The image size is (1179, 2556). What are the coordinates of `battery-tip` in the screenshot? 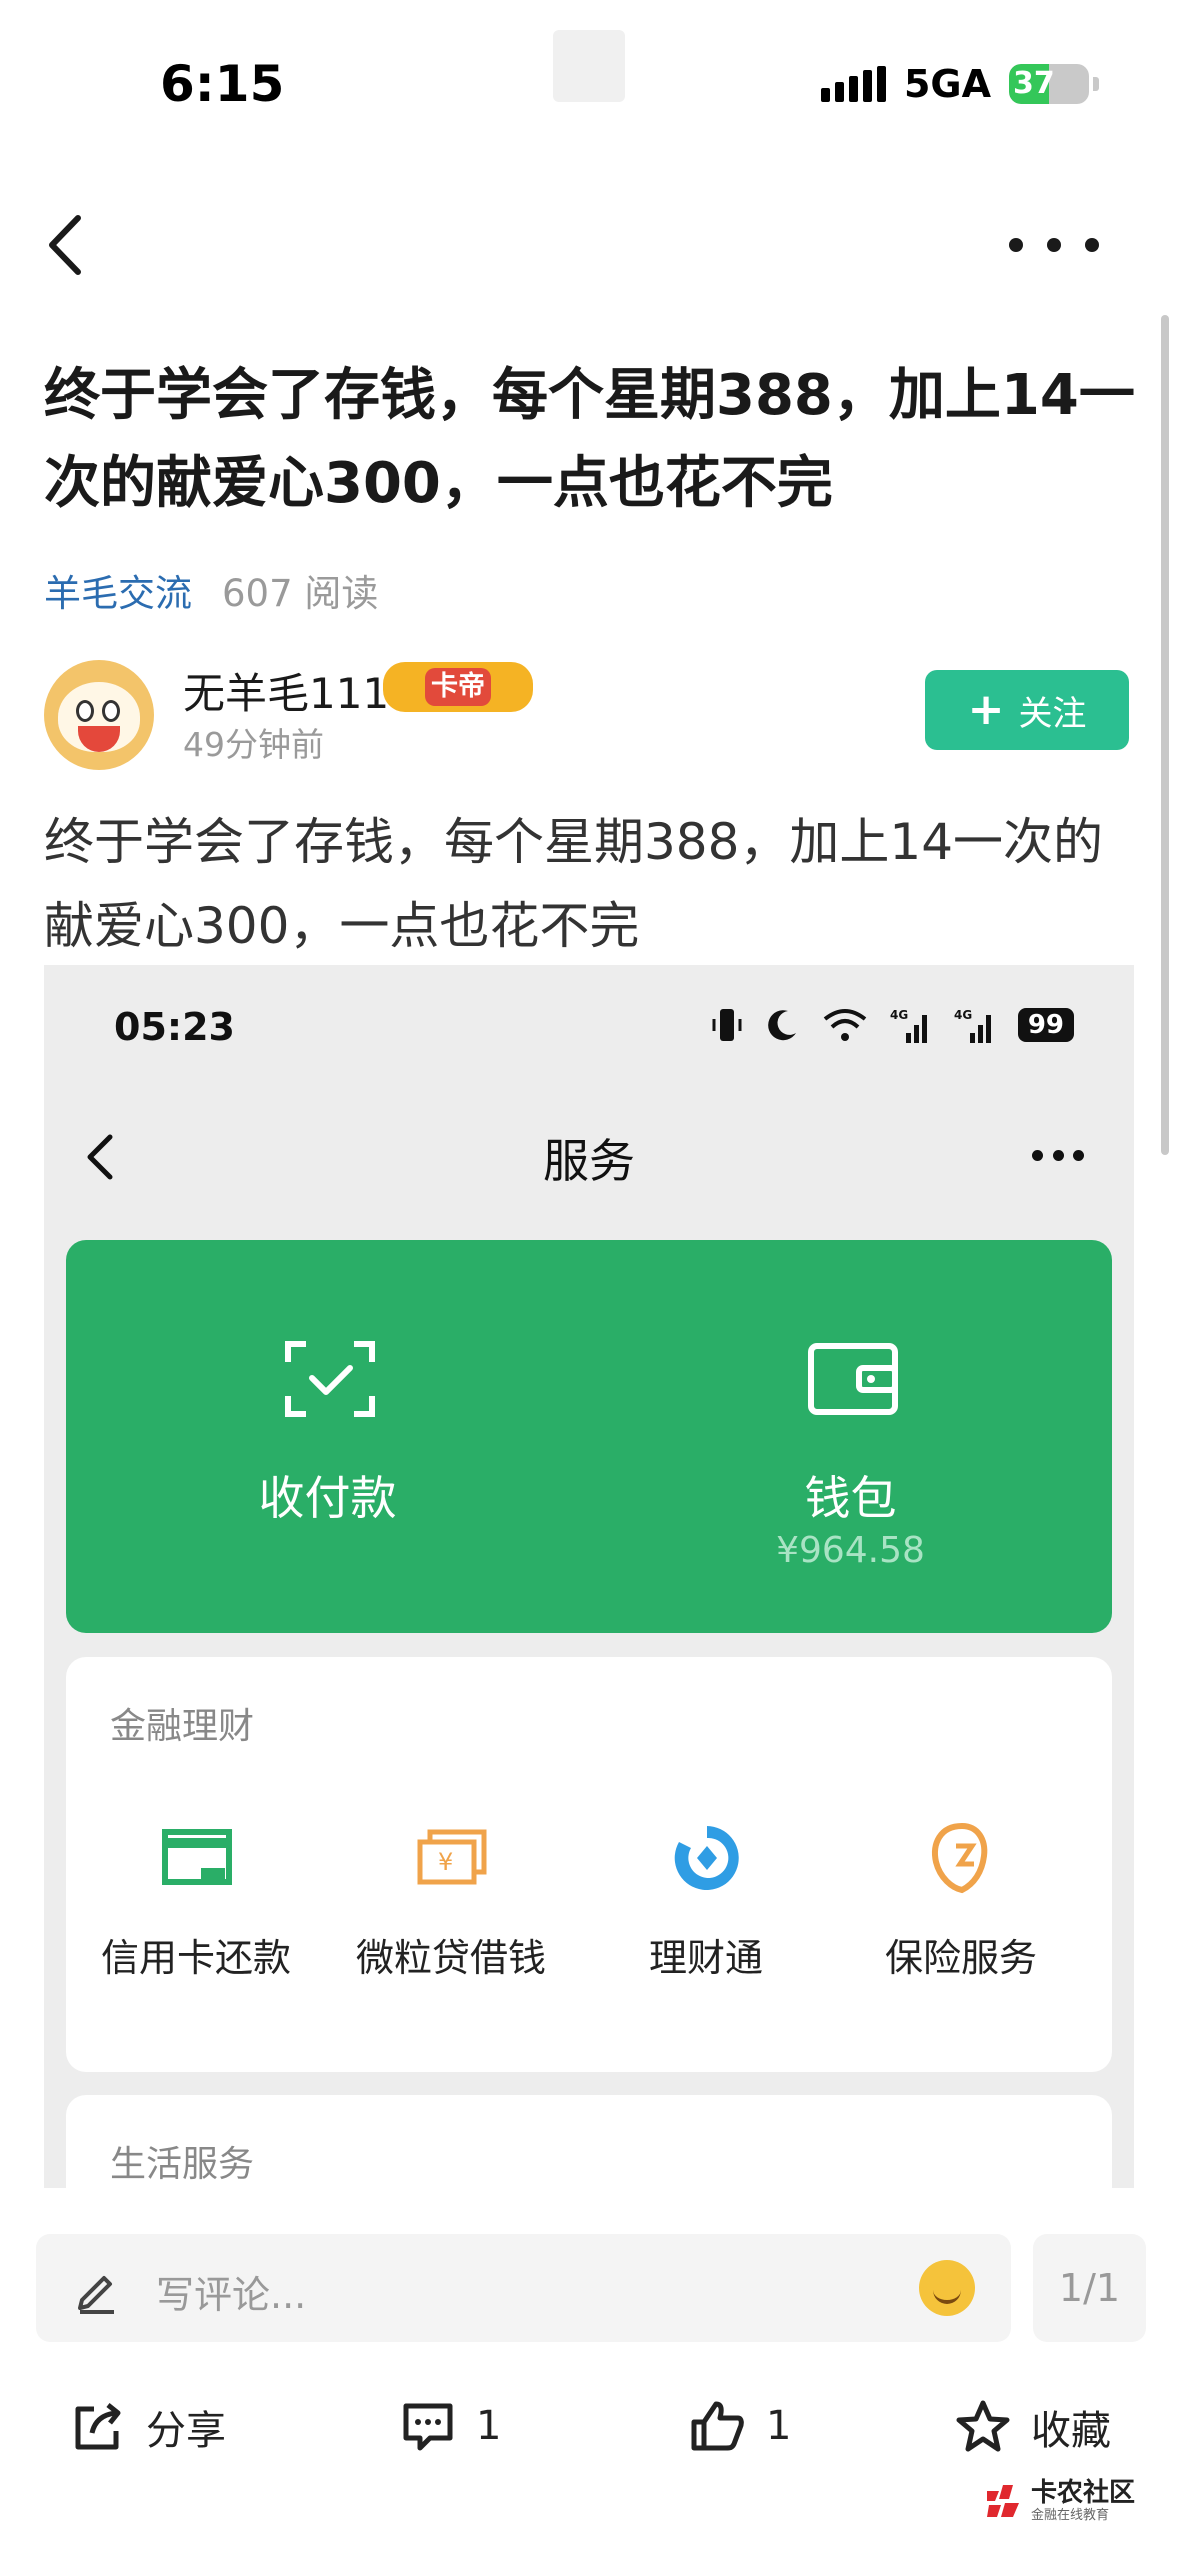 It's located at (1096, 84).